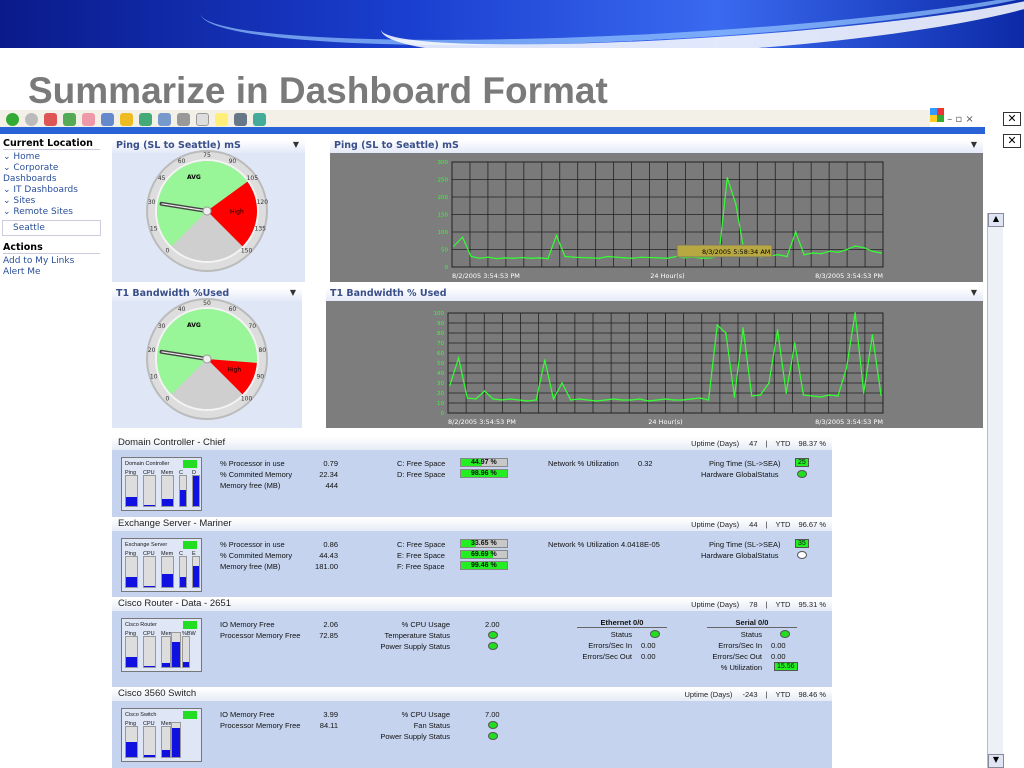  I want to click on stop-icon, so click(50, 119).